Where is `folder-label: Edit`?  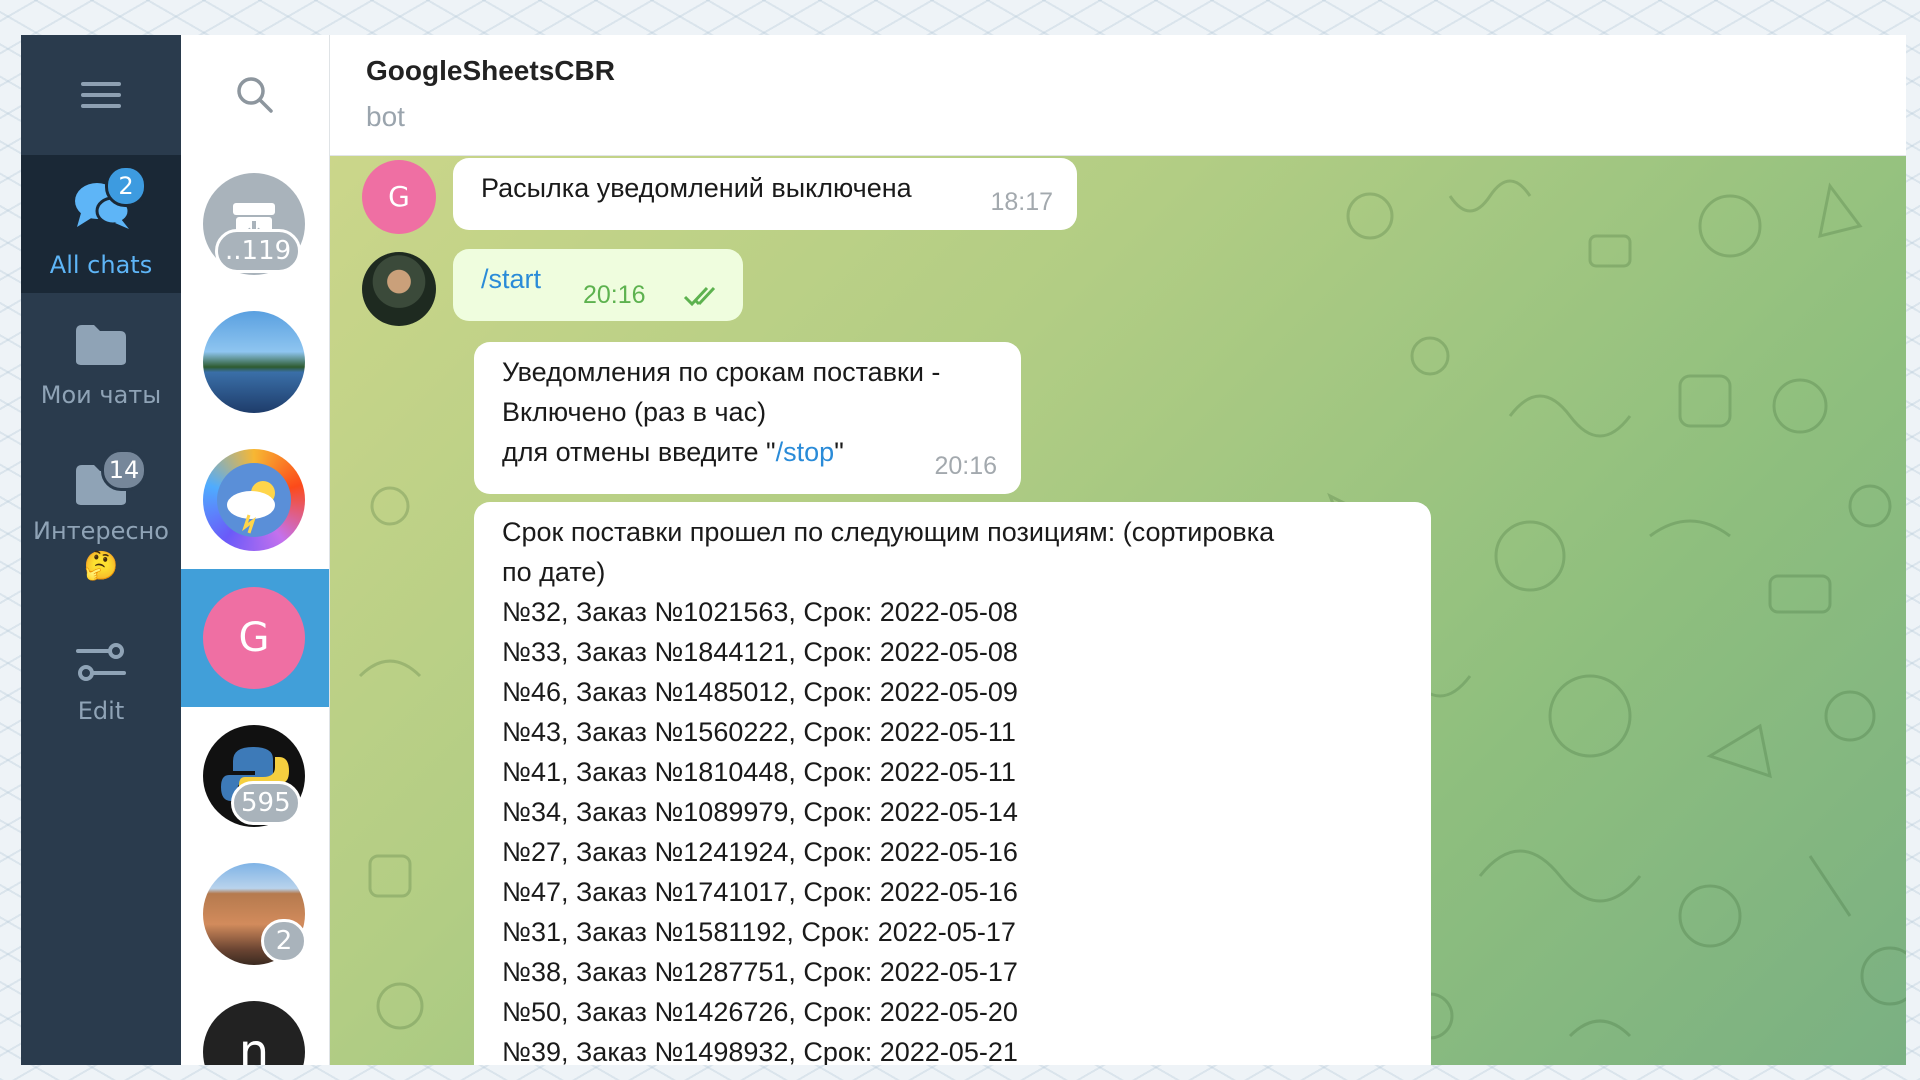
folder-label: Edit is located at coordinates (101, 711).